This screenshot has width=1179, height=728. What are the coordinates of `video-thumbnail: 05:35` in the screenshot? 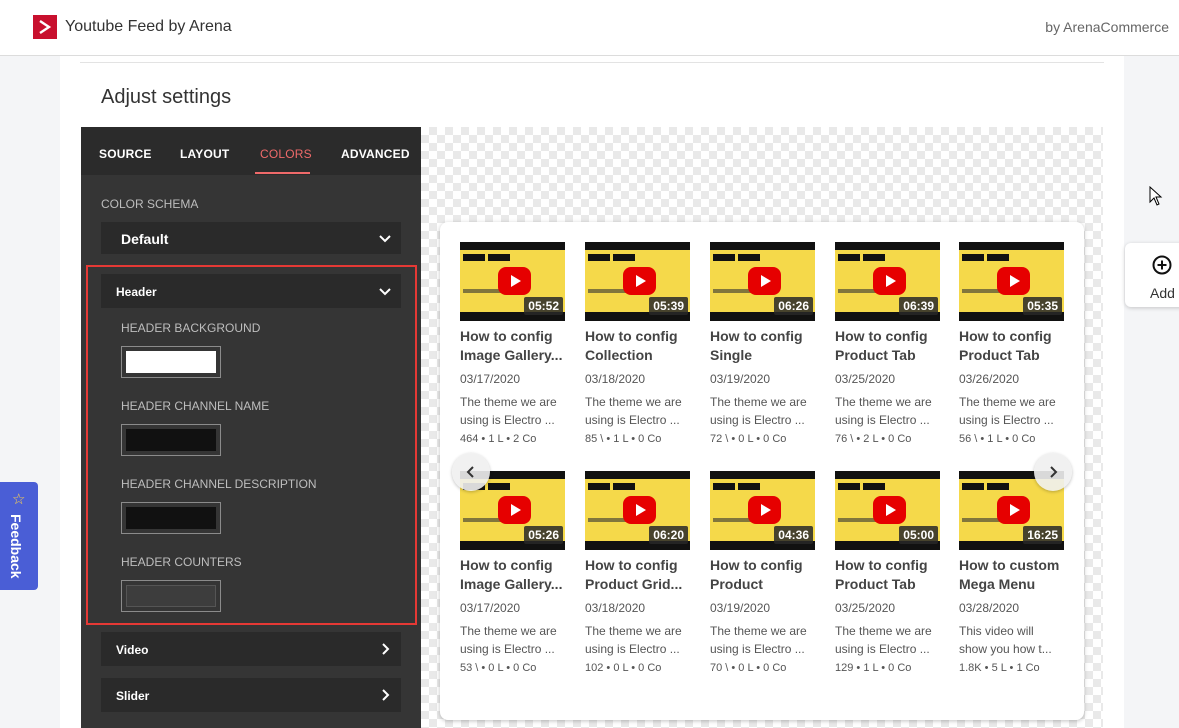 It's located at (1011, 281).